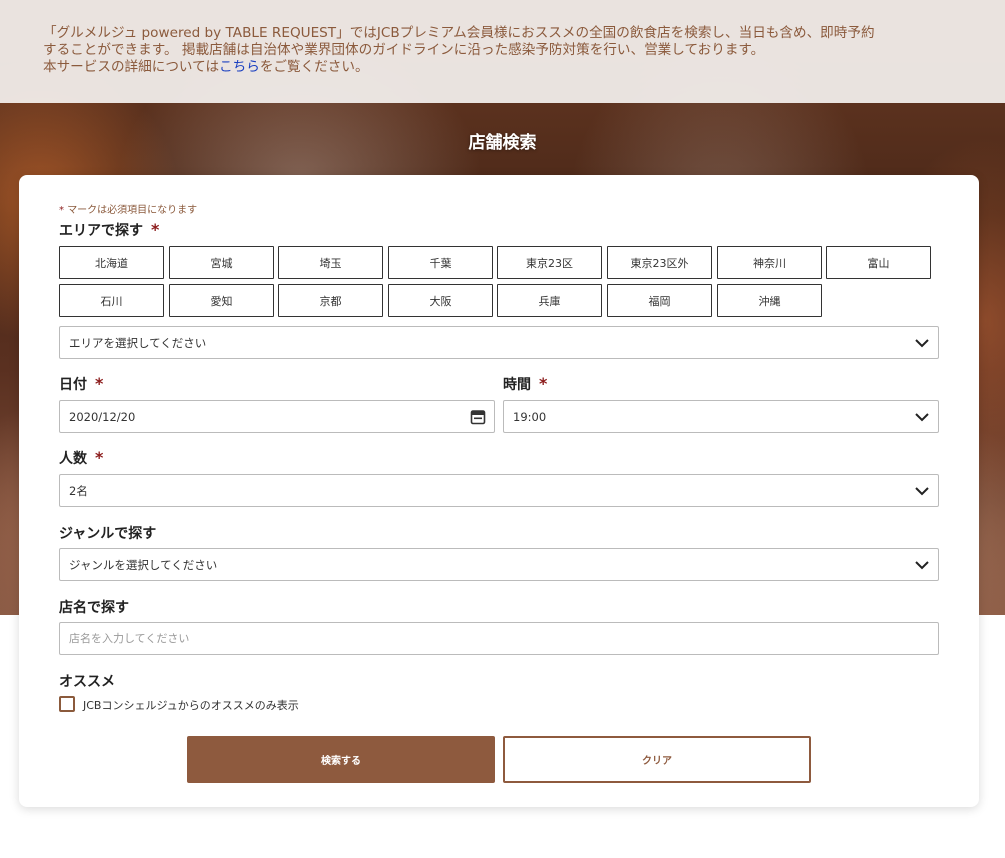  Describe the element at coordinates (73, 459) in the screenshot. I see `people-label-text: 人数` at that location.